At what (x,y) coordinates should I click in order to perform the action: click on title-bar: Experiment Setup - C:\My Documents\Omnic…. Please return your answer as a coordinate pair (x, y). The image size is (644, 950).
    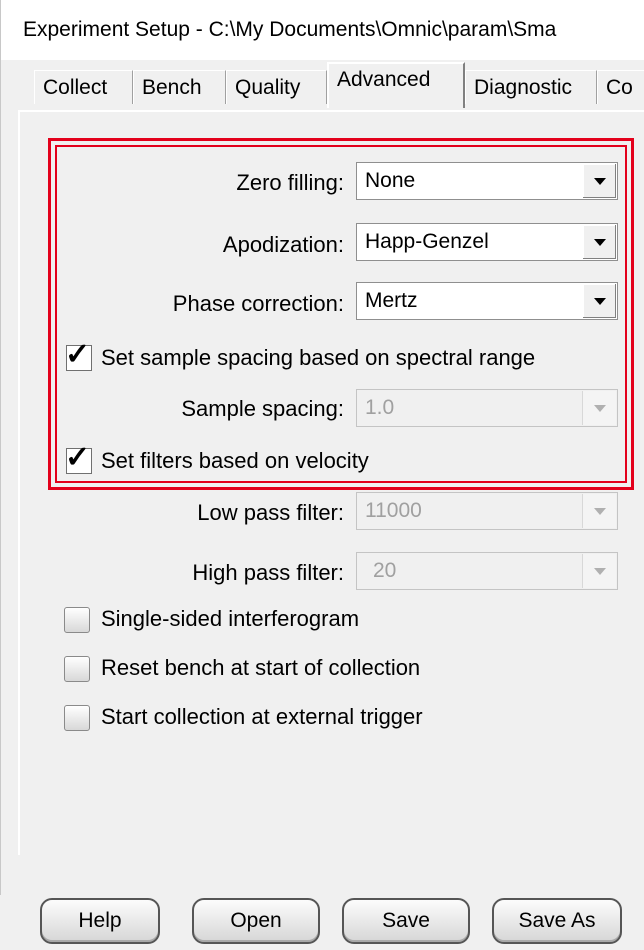
    Looking at the image, I should click on (322, 30).